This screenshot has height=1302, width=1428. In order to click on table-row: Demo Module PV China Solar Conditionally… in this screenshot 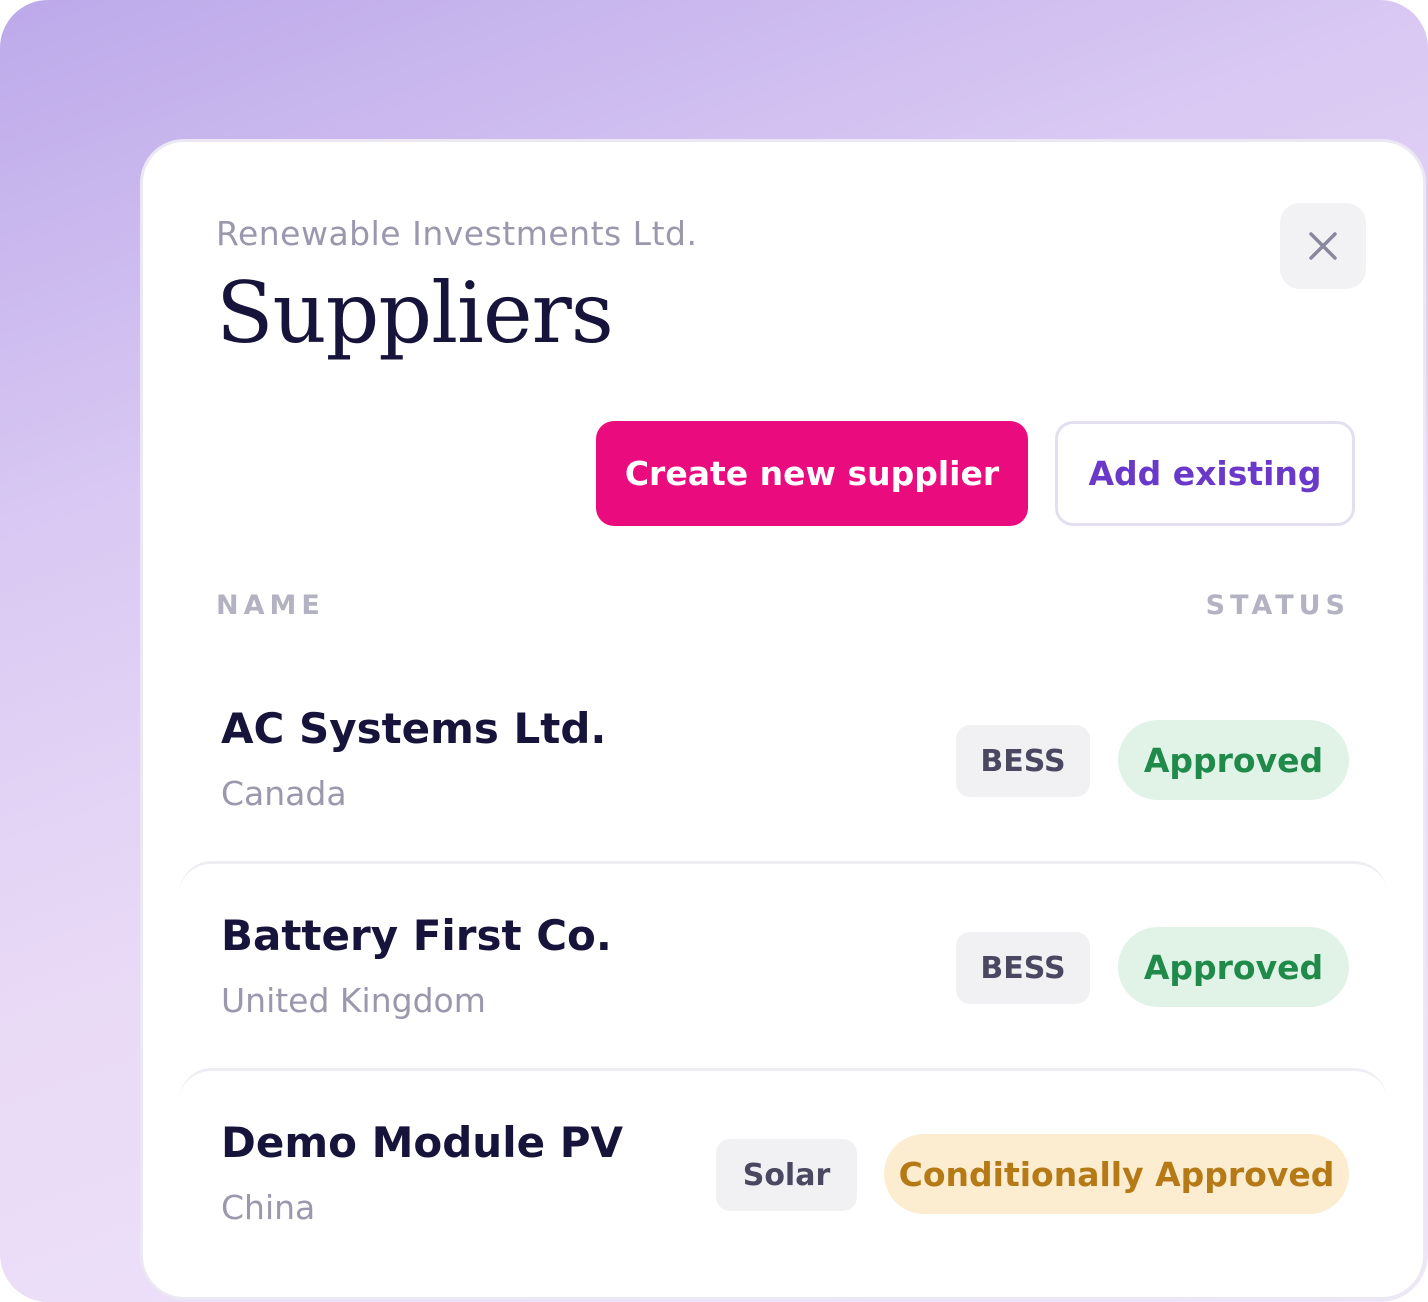, I will do `click(783, 1168)`.